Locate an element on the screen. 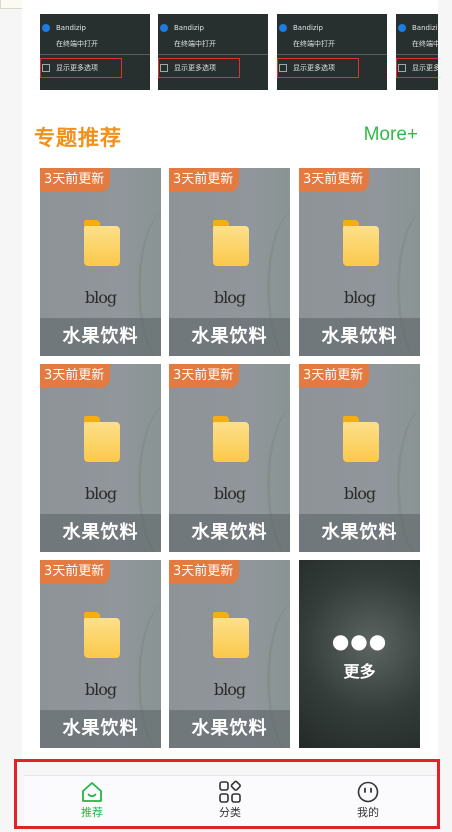 The height and width of the screenshot is (832, 452). more-link: More+ is located at coordinates (391, 135).